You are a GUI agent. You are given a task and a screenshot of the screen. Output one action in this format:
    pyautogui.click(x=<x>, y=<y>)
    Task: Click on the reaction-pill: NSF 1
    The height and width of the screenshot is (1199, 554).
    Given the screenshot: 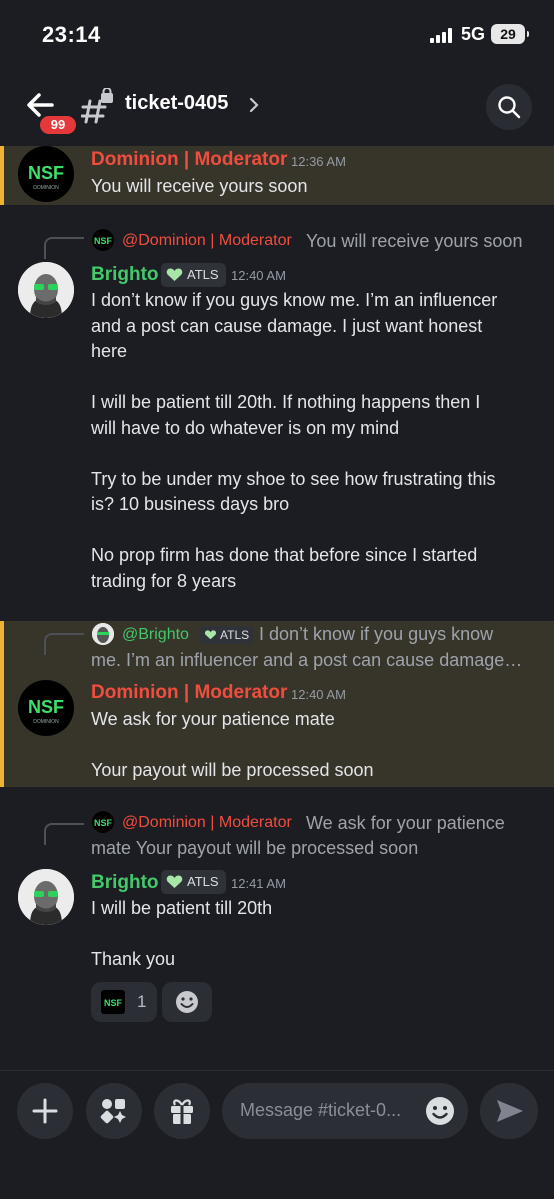 What is the action you would take?
    pyautogui.click(x=124, y=1002)
    